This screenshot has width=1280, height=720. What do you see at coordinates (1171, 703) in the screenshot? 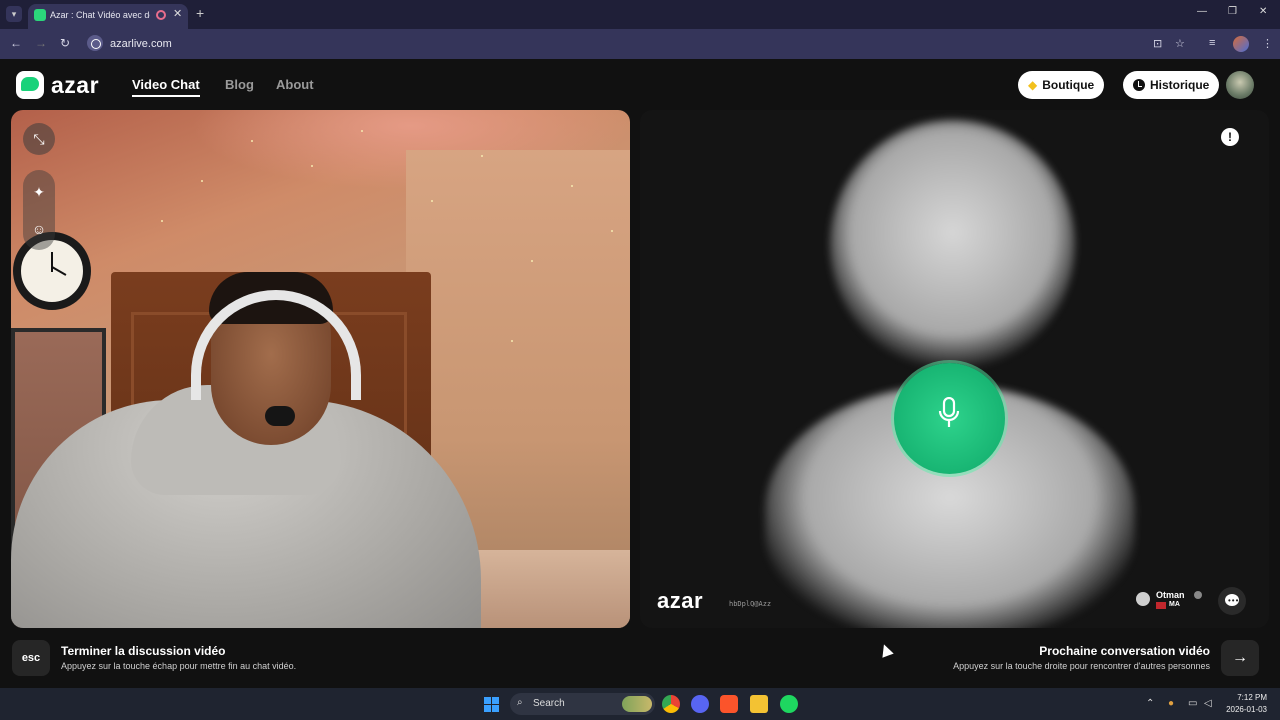
I see `tray-microphone-icon: ●` at bounding box center [1171, 703].